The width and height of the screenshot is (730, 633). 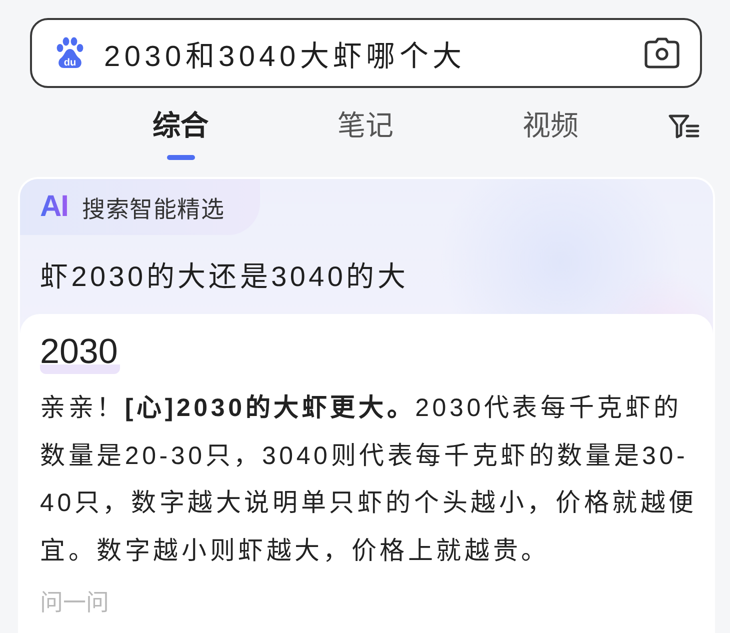 I want to click on search-field: du 2030和3040大虾哪个大, so click(x=366, y=53).